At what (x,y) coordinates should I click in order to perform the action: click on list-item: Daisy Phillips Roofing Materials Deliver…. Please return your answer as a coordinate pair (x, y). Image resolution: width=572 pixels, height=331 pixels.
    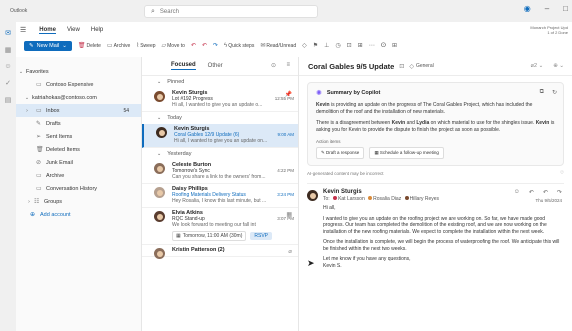
    Looking at the image, I should click on (220, 196).